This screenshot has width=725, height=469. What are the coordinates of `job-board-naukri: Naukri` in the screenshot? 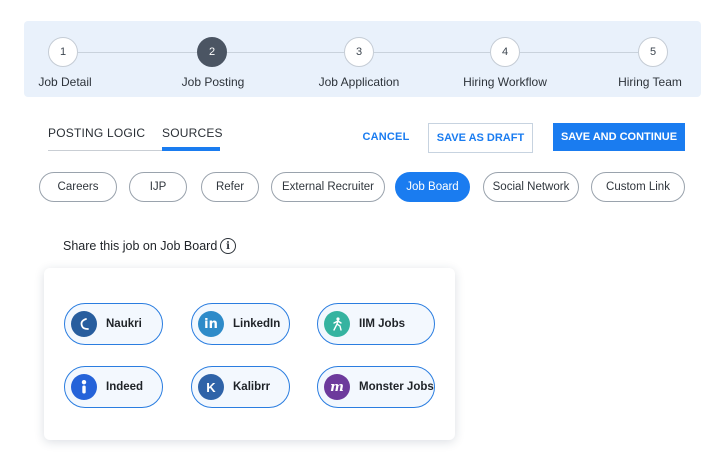 It's located at (113, 324).